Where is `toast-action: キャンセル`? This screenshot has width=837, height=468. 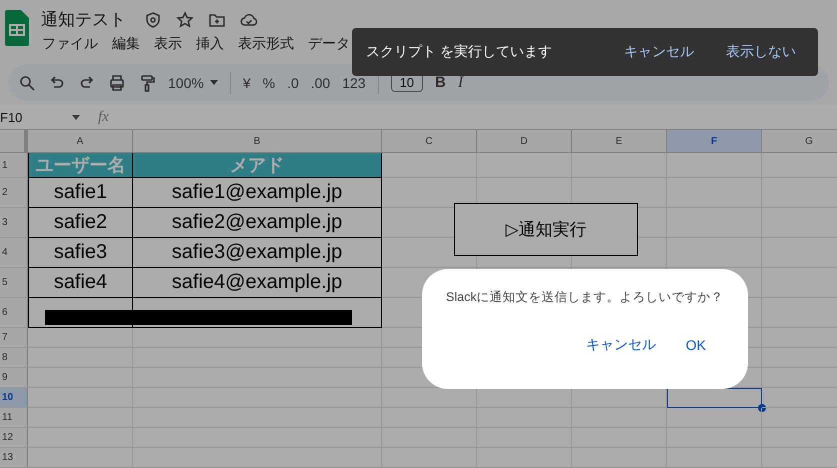 toast-action: キャンセル is located at coordinates (659, 52).